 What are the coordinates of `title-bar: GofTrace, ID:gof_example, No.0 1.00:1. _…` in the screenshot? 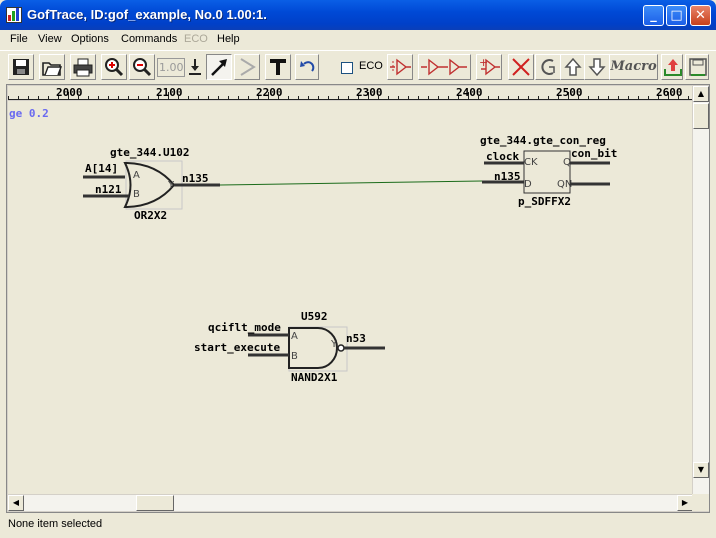 It's located at (358, 15).